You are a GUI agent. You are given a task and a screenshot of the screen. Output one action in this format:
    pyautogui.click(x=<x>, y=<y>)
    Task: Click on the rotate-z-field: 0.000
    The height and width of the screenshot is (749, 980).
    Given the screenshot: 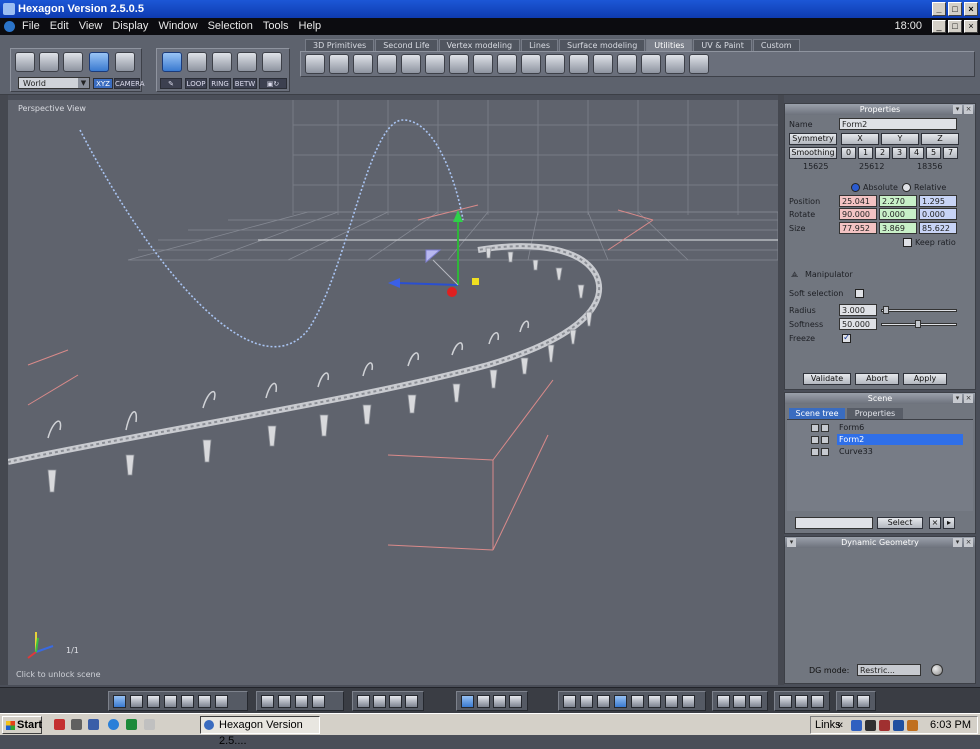 What is the action you would take?
    pyautogui.click(x=938, y=214)
    